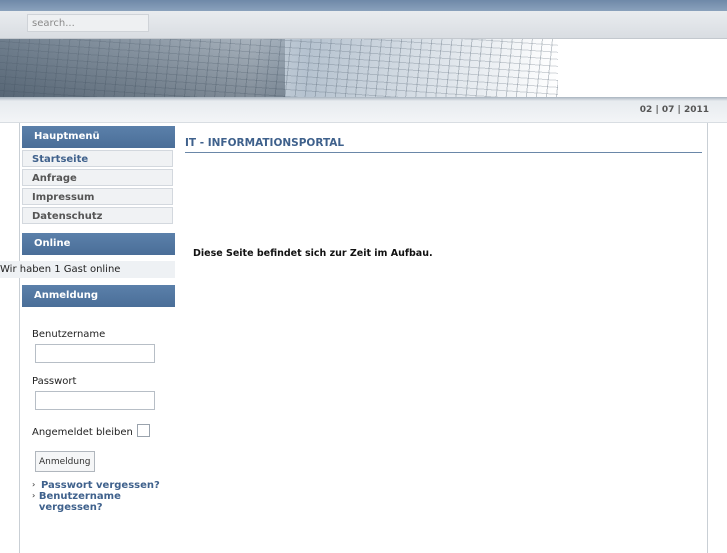  Describe the element at coordinates (363, 110) in the screenshot. I see `date-bar: 02 | 07 | 2011` at that location.